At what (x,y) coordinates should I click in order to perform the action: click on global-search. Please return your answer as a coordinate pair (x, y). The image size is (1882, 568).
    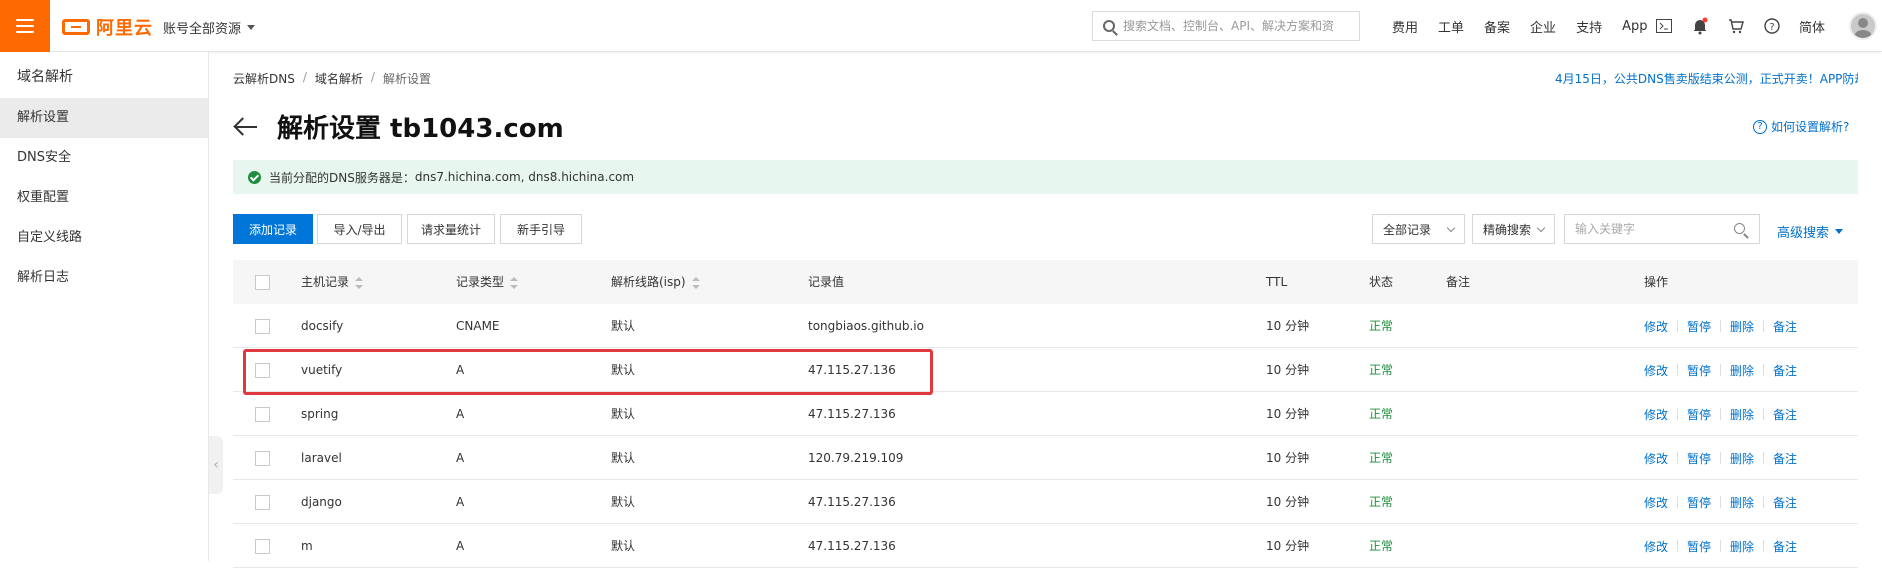
    Looking at the image, I should click on (1226, 26).